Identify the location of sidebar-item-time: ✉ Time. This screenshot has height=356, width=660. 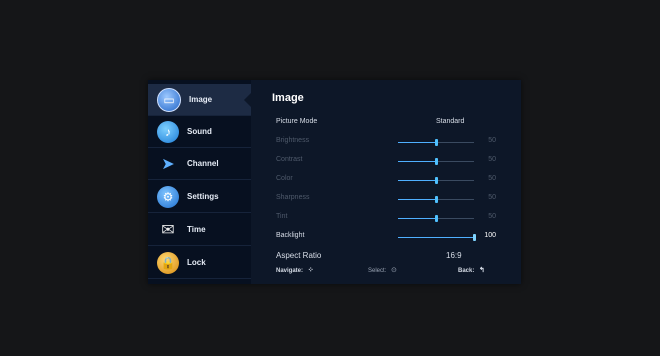
(199, 230).